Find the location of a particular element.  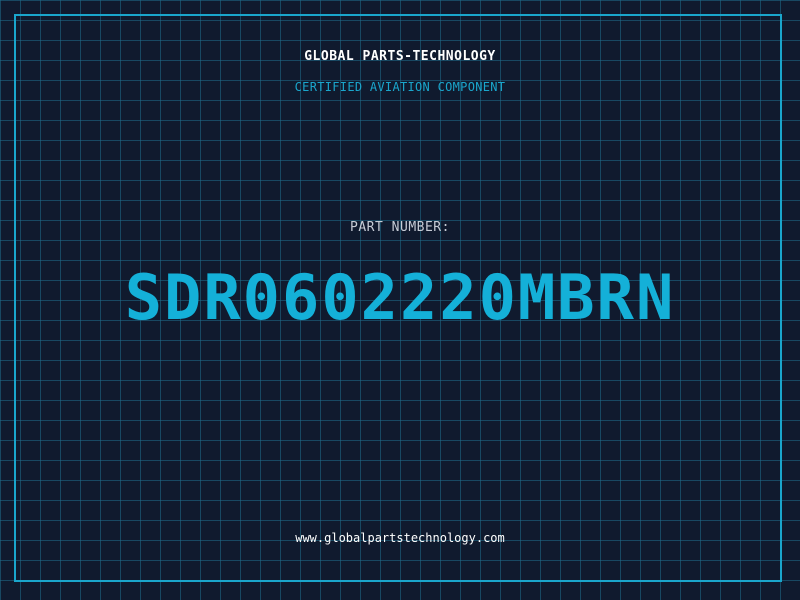

company-name: GLOBAL PARTS-TECHNOLOGY is located at coordinates (400, 56).